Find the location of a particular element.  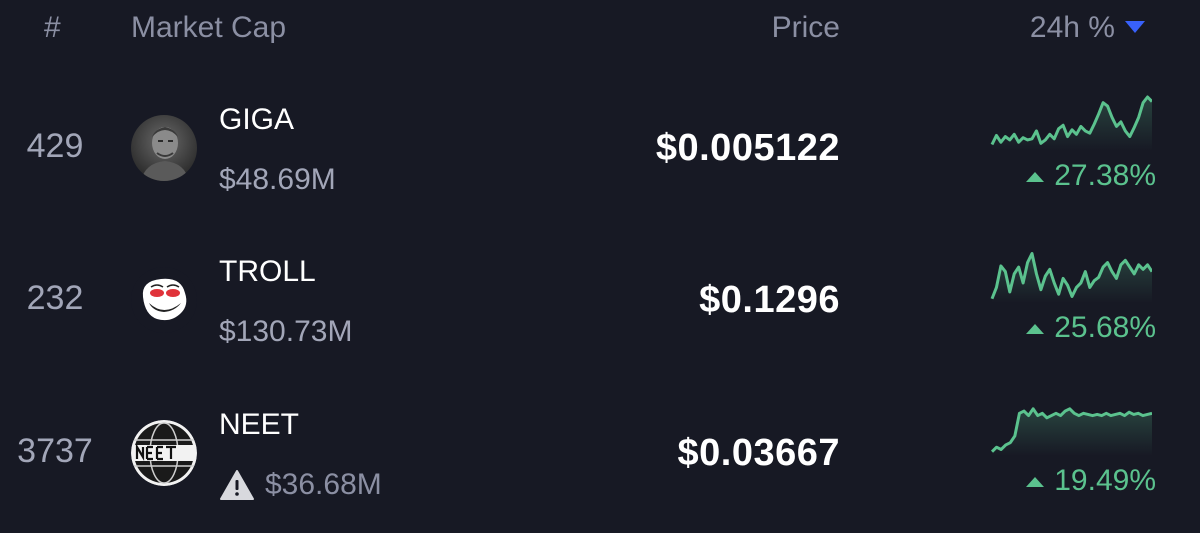

change-24h-value: 27.38% is located at coordinates (1091, 176).